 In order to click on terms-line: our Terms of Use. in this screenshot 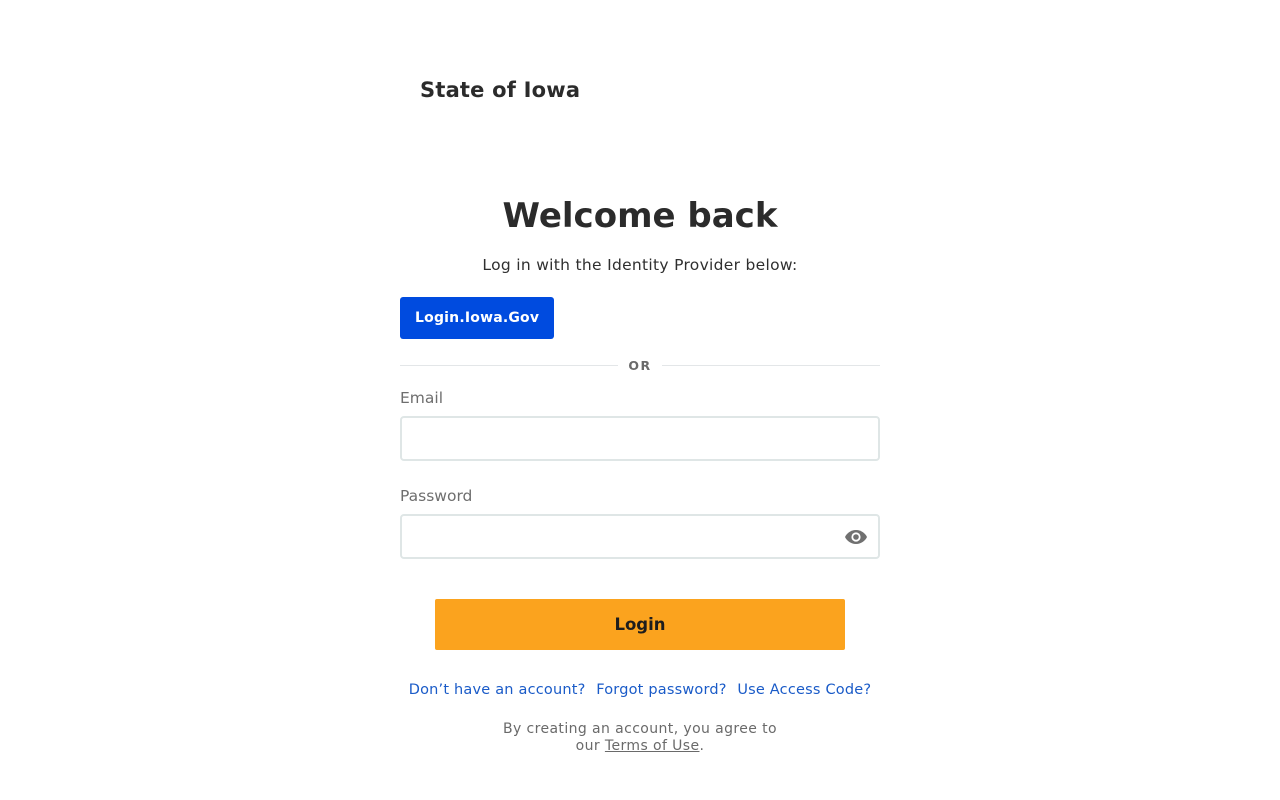, I will do `click(640, 746)`.